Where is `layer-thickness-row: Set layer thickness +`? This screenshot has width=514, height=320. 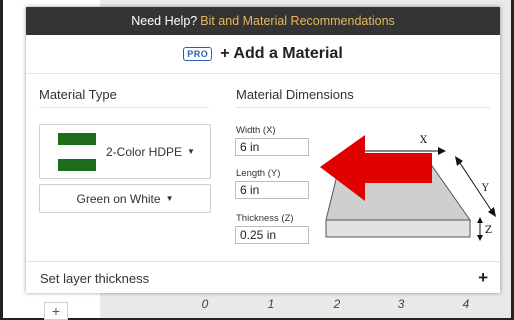 layer-thickness-row: Set layer thickness + is located at coordinates (263, 277).